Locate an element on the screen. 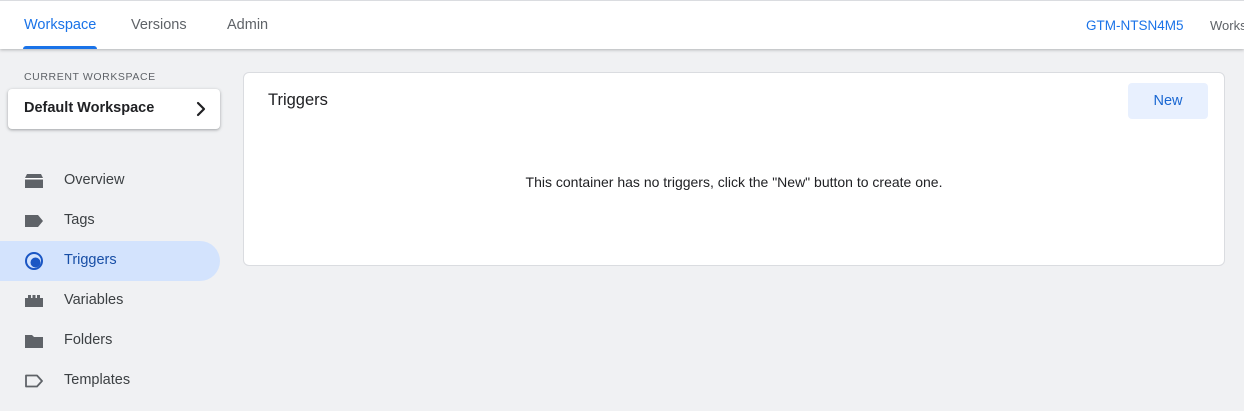 The width and height of the screenshot is (1244, 411). current-workspace-label: CURRENT WORKSPACE is located at coordinates (90, 77).